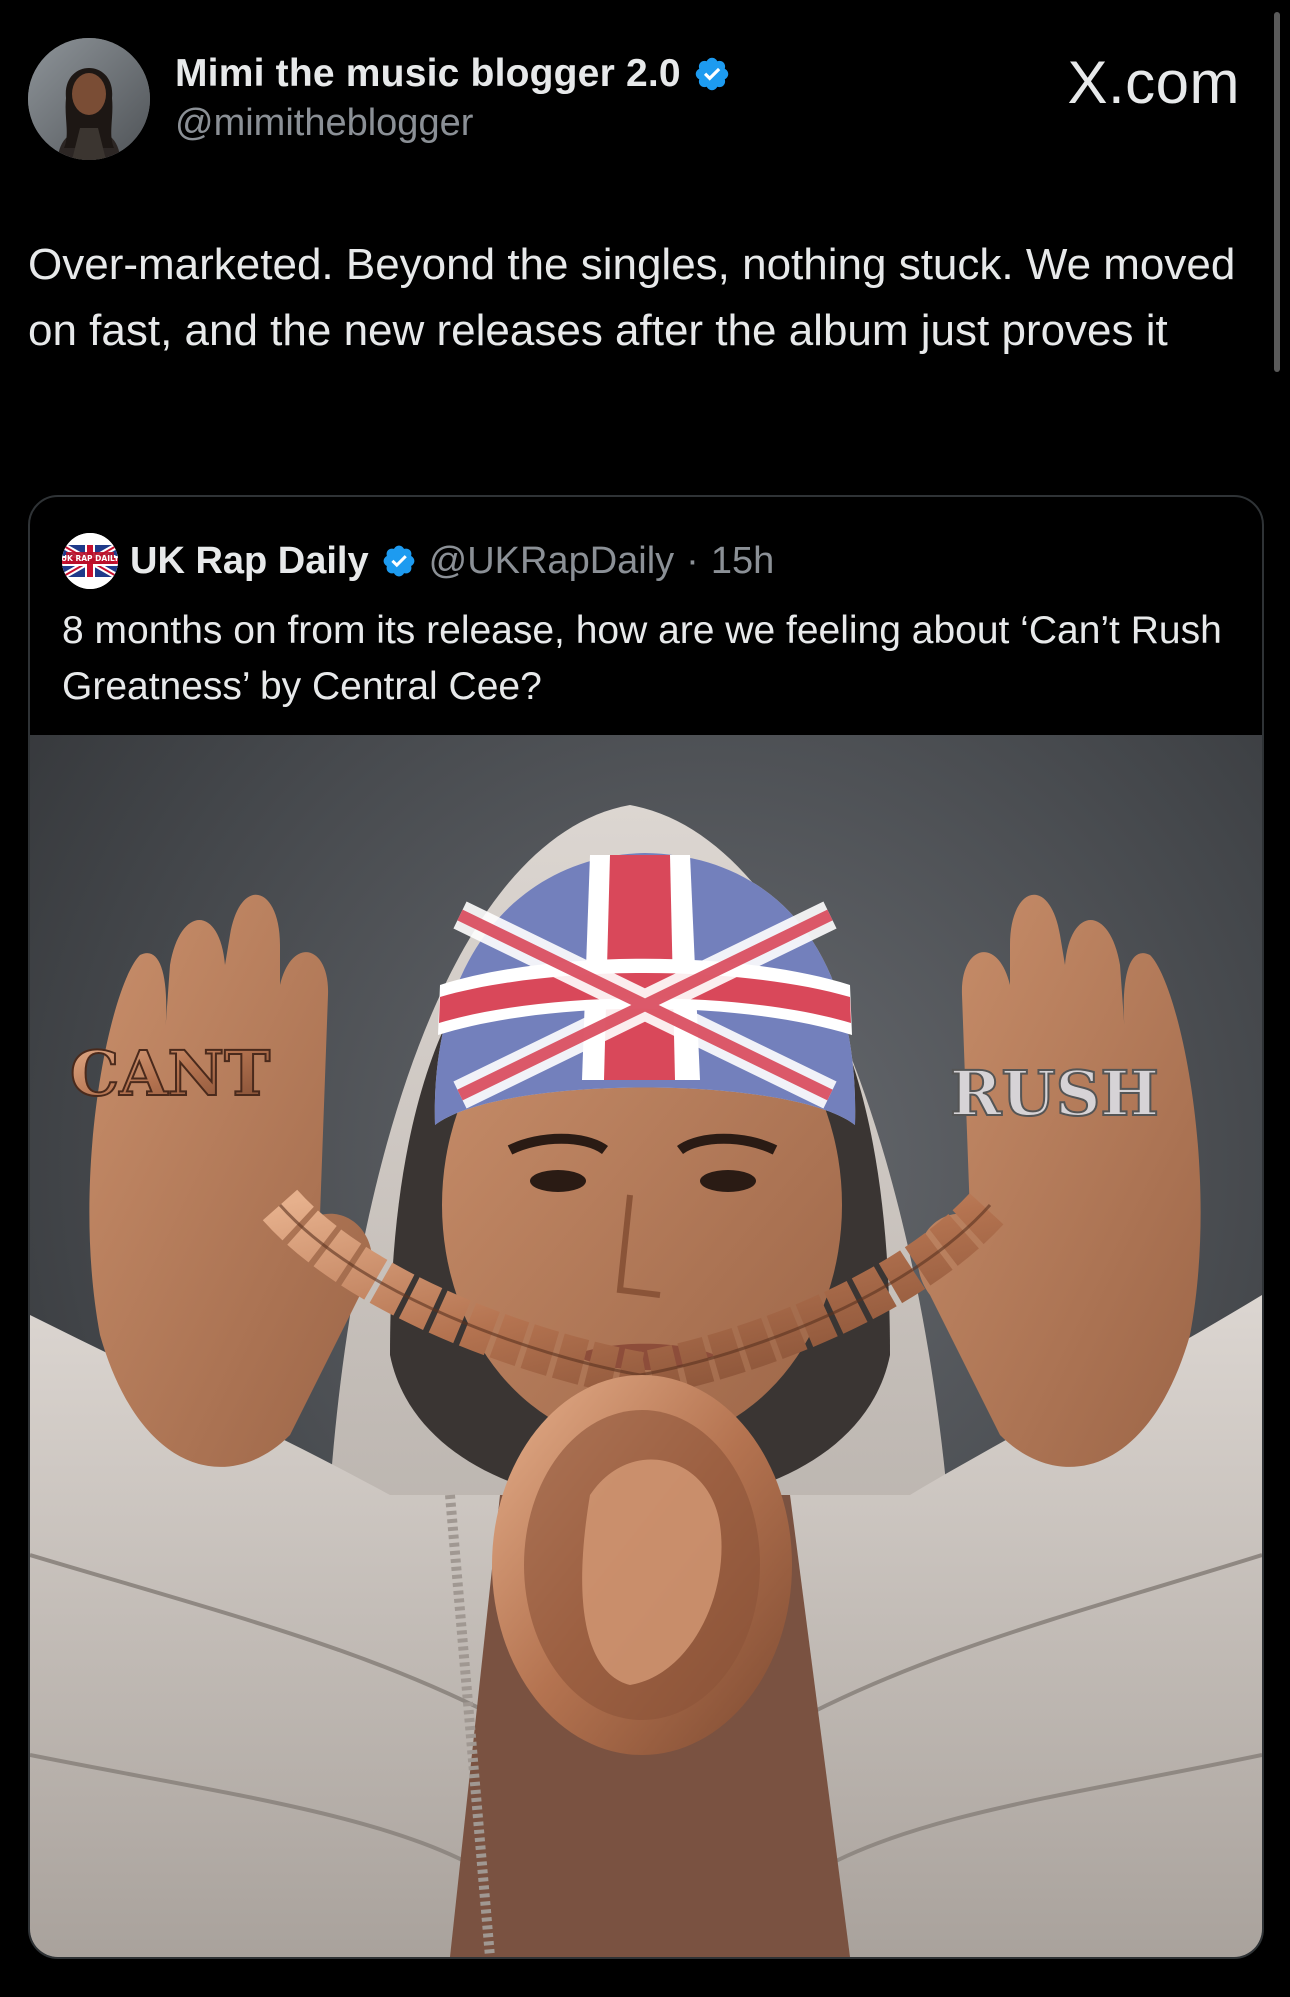  I want to click on quoted-author-avatar: UK RAP DAILY, so click(90, 561).